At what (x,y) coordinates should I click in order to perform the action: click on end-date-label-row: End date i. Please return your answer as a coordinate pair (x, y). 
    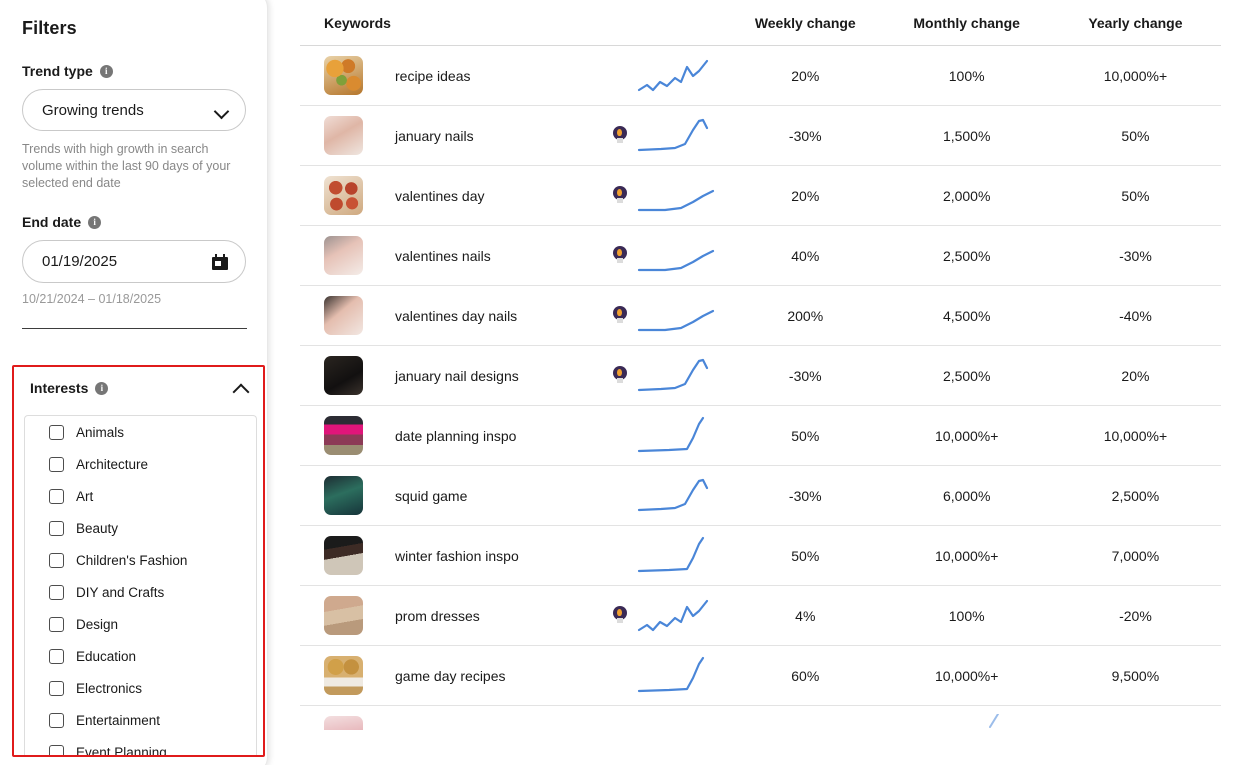
    Looking at the image, I should click on (133, 222).